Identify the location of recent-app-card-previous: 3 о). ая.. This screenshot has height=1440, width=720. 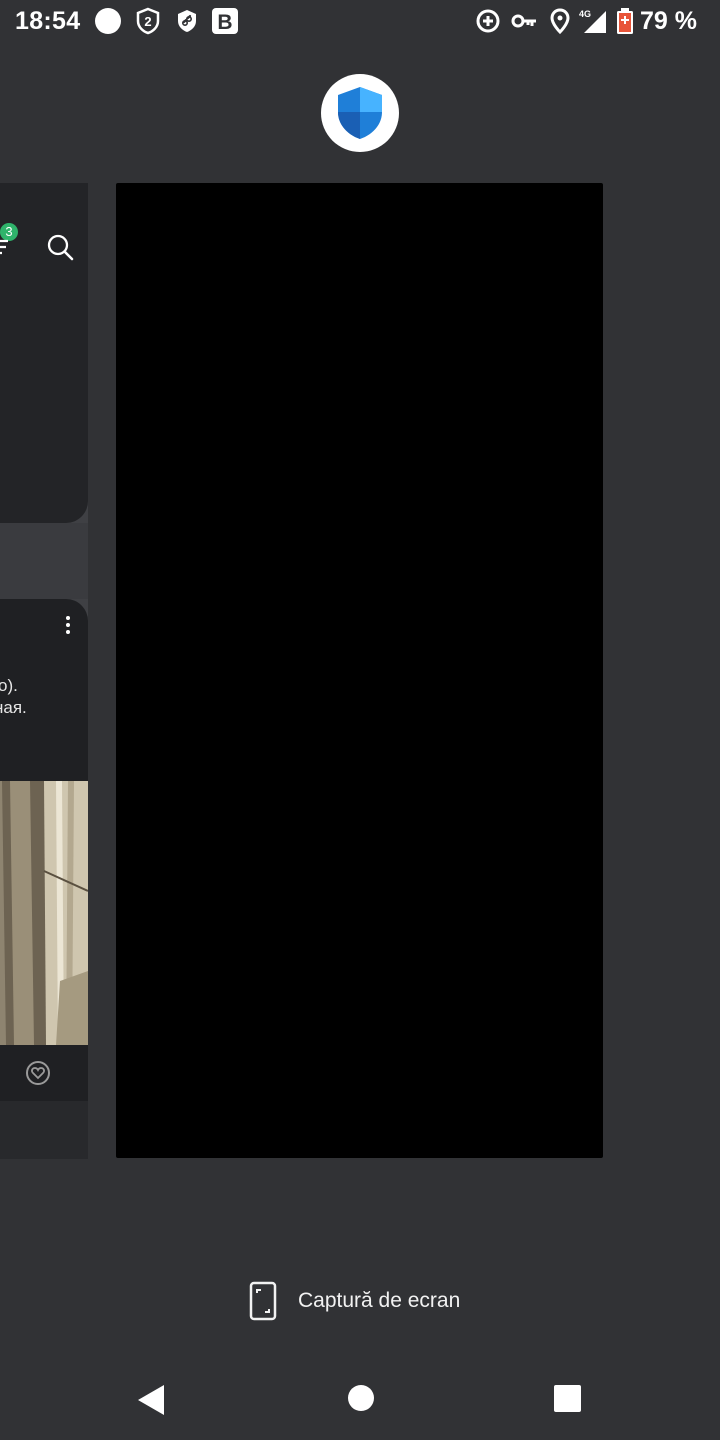
(44, 671).